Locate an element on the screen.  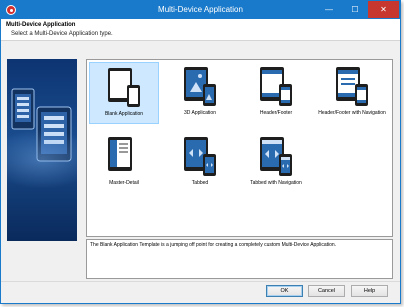
maximize-button: ☐ is located at coordinates (355, 9).